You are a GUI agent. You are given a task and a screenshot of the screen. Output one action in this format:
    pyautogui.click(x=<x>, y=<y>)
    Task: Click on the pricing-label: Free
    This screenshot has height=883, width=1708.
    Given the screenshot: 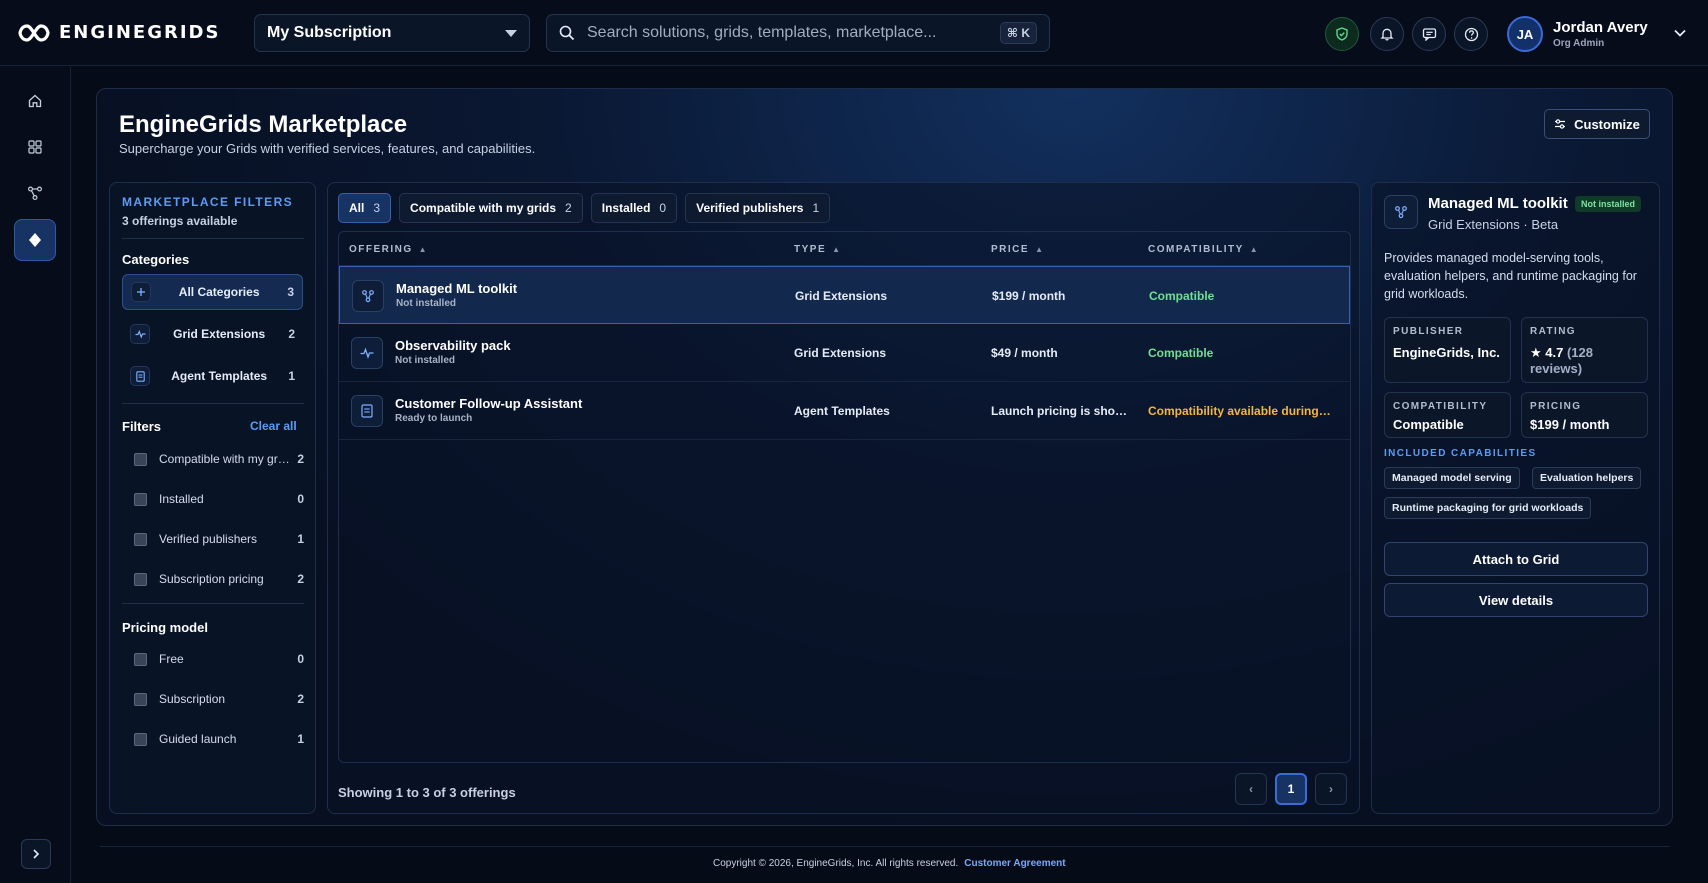 What is the action you would take?
    pyautogui.click(x=171, y=659)
    